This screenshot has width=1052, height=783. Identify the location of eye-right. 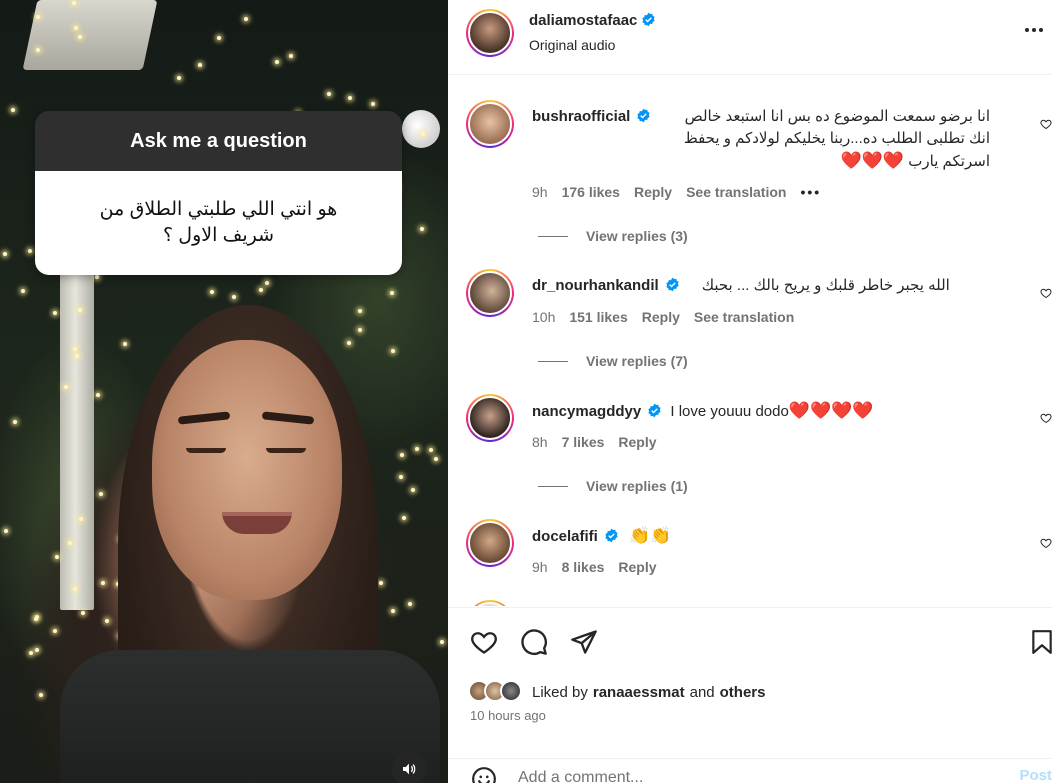
(286, 450).